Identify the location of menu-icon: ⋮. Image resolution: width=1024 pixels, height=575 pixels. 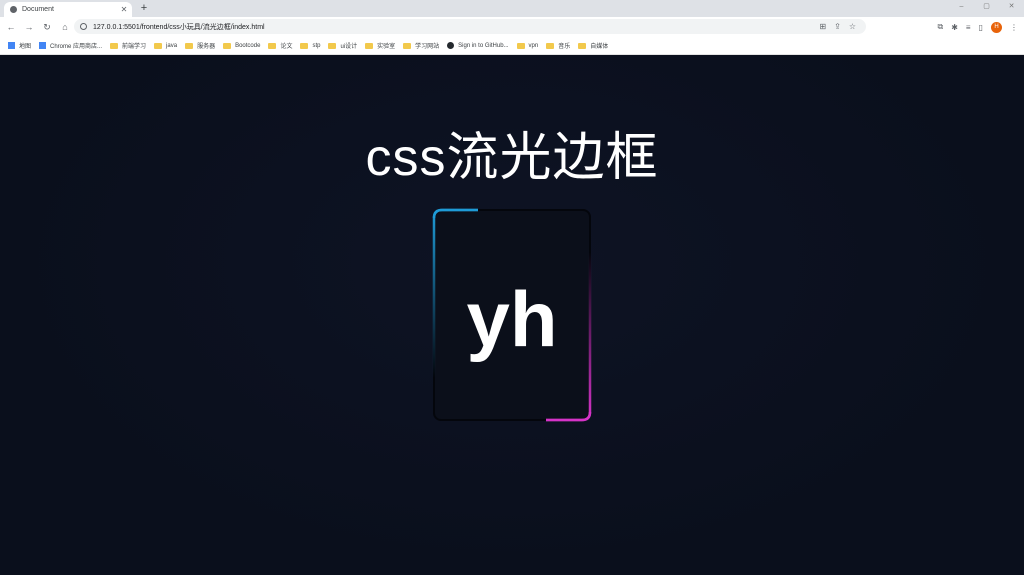
(1014, 27).